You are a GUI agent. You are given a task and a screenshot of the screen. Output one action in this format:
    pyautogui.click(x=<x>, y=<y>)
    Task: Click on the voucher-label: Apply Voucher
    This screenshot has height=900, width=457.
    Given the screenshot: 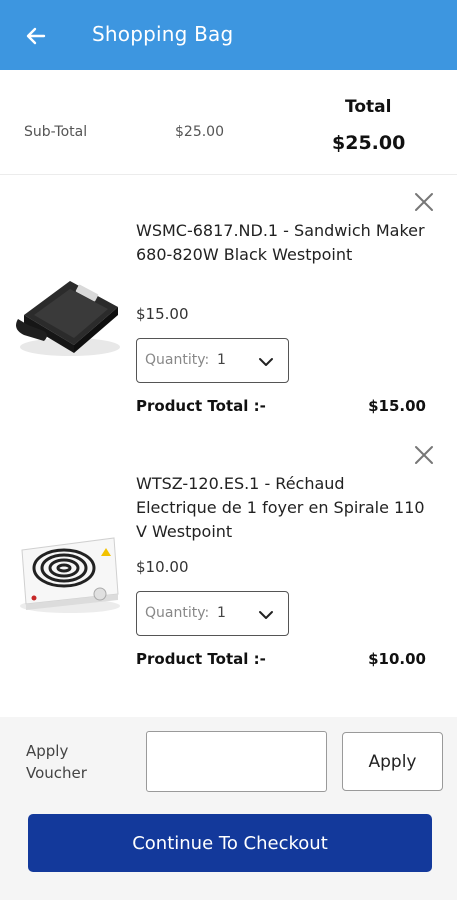 What is the action you would take?
    pyautogui.click(x=56, y=762)
    